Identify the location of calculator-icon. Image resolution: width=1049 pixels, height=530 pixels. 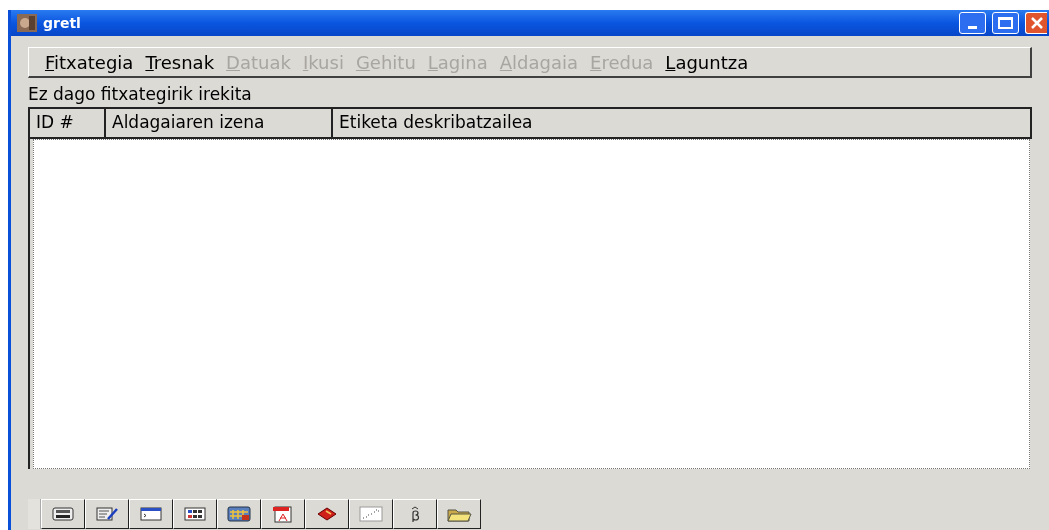
(63, 514).